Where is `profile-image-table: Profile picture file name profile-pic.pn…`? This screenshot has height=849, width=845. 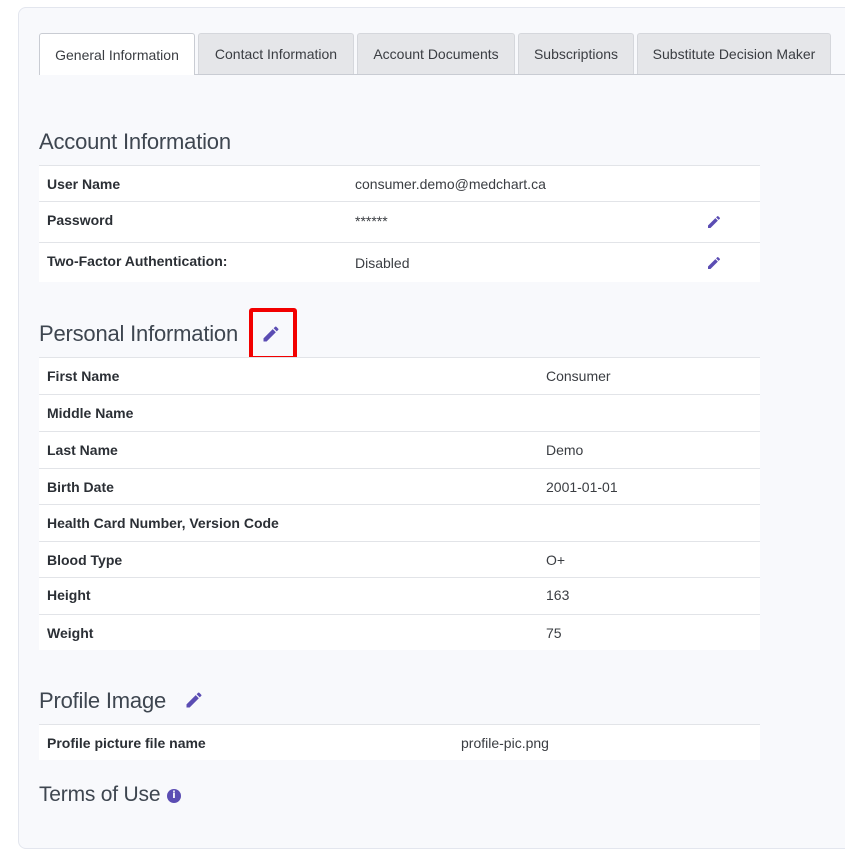
profile-image-table: Profile picture file name profile-pic.pn… is located at coordinates (399, 742).